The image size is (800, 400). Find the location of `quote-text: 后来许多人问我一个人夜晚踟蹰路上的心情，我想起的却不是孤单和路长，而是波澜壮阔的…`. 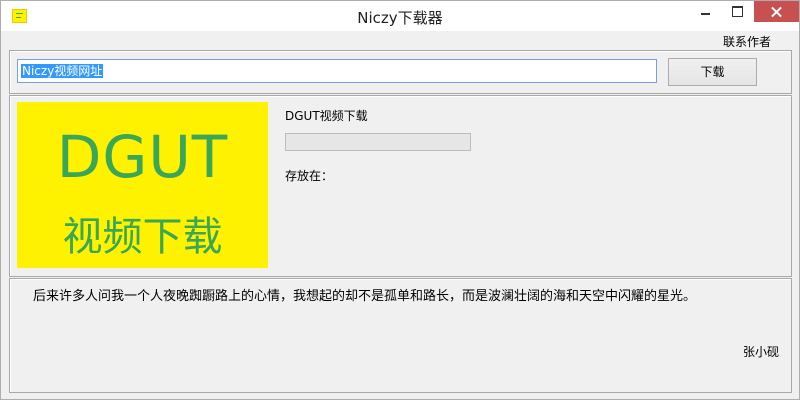

quote-text: 后来许多人问我一个人夜晚踟蹰路上的心情，我想起的却不是孤单和路长，而是波澜壮阔的… is located at coordinates (365, 296).